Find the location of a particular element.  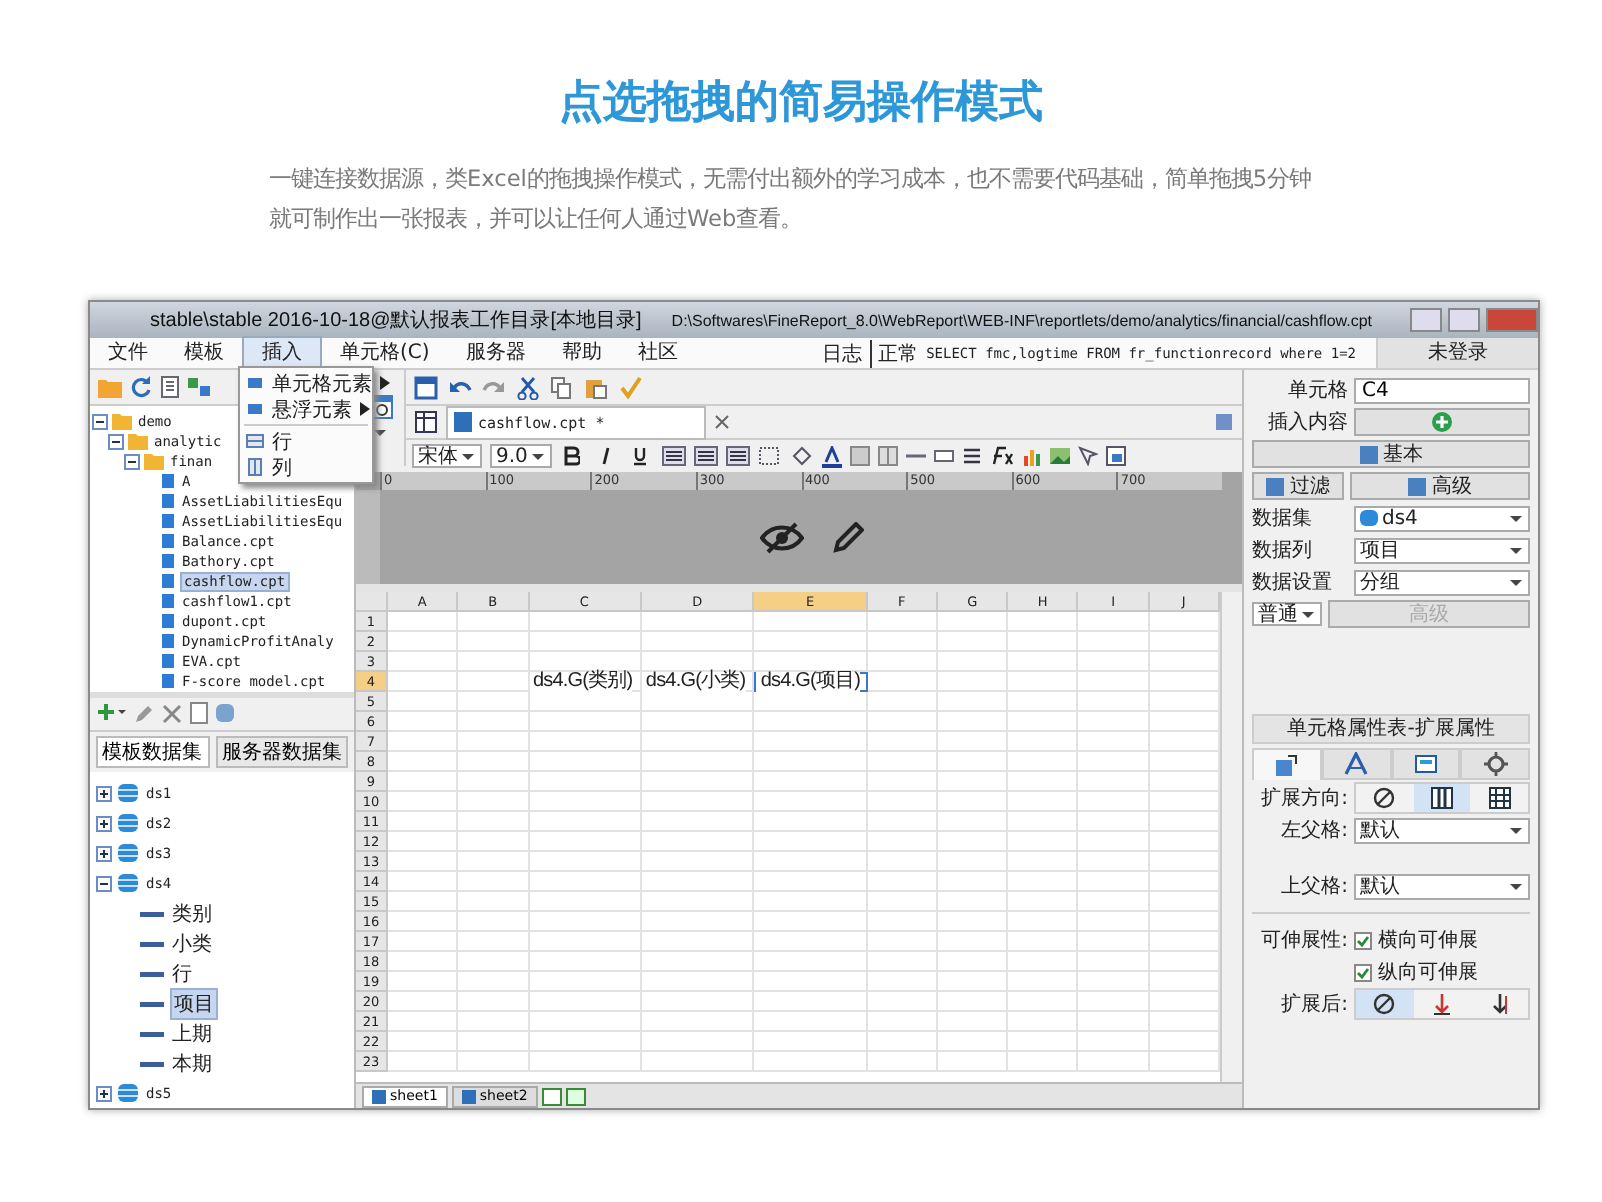

dataset-select: ds4 is located at coordinates (1442, 518).